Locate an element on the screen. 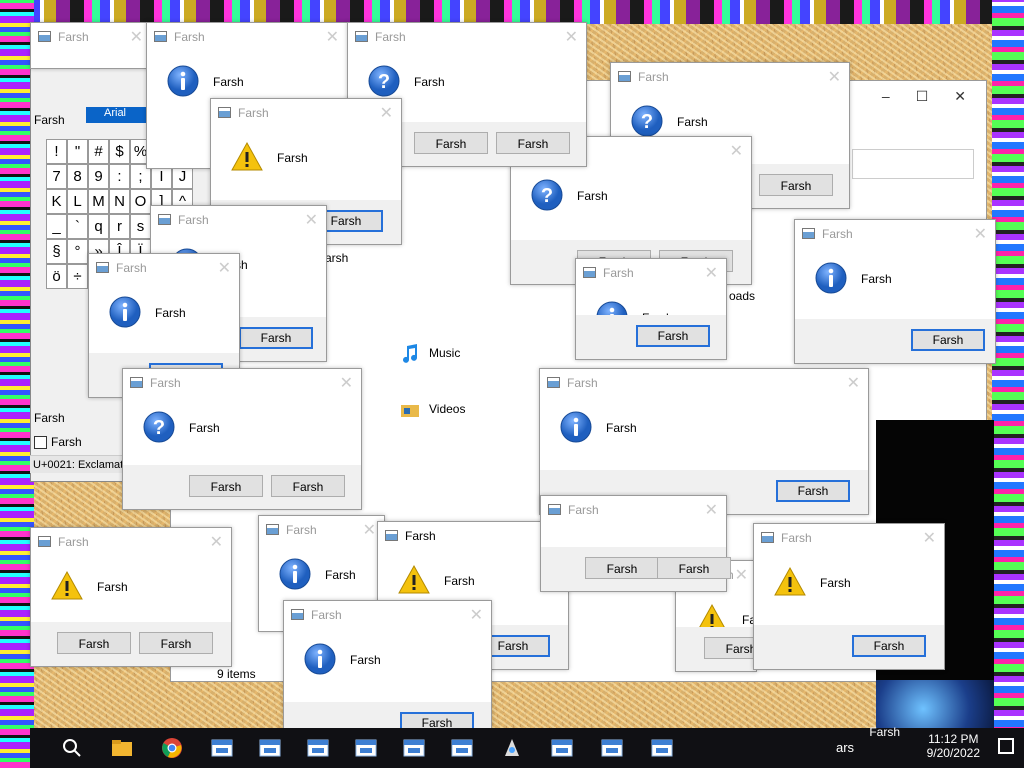 This screenshot has width=1024, height=768. char-cell: O is located at coordinates (140, 201).